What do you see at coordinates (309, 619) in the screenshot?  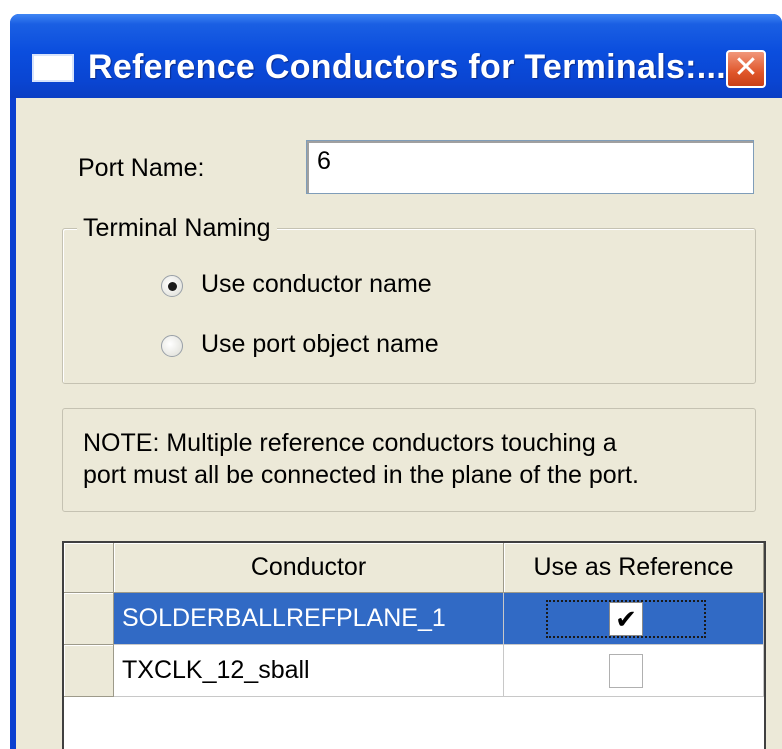 I see `table-row-conductor-cell: SOLDERBALLREFPLANE_1` at bounding box center [309, 619].